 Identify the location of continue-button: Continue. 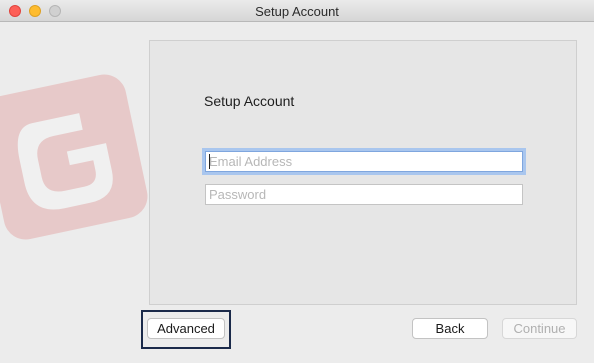
(539, 328).